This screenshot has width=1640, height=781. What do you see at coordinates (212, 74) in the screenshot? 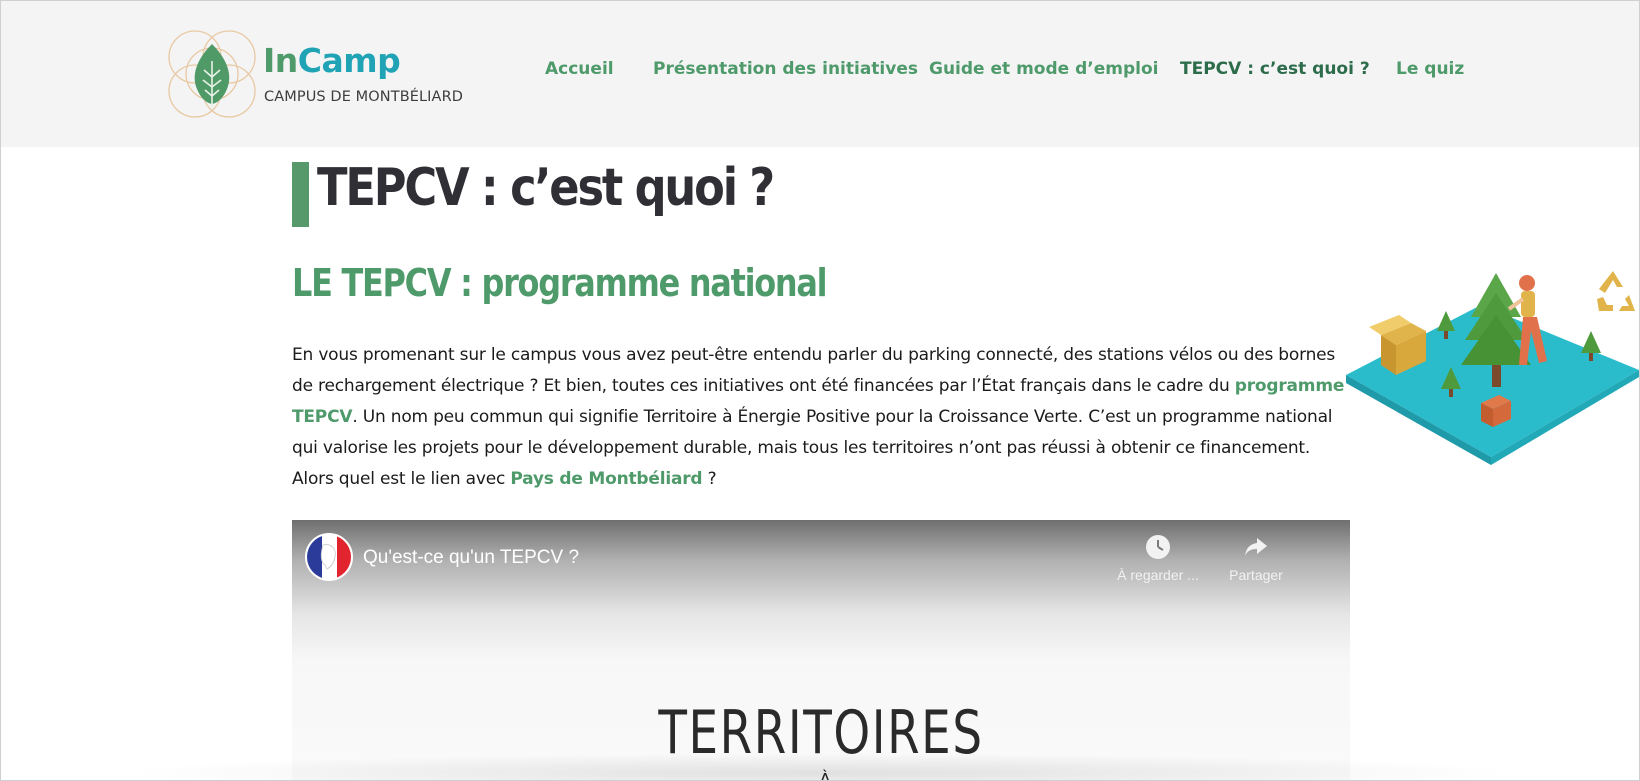
I see `leaf-logo-icon` at bounding box center [212, 74].